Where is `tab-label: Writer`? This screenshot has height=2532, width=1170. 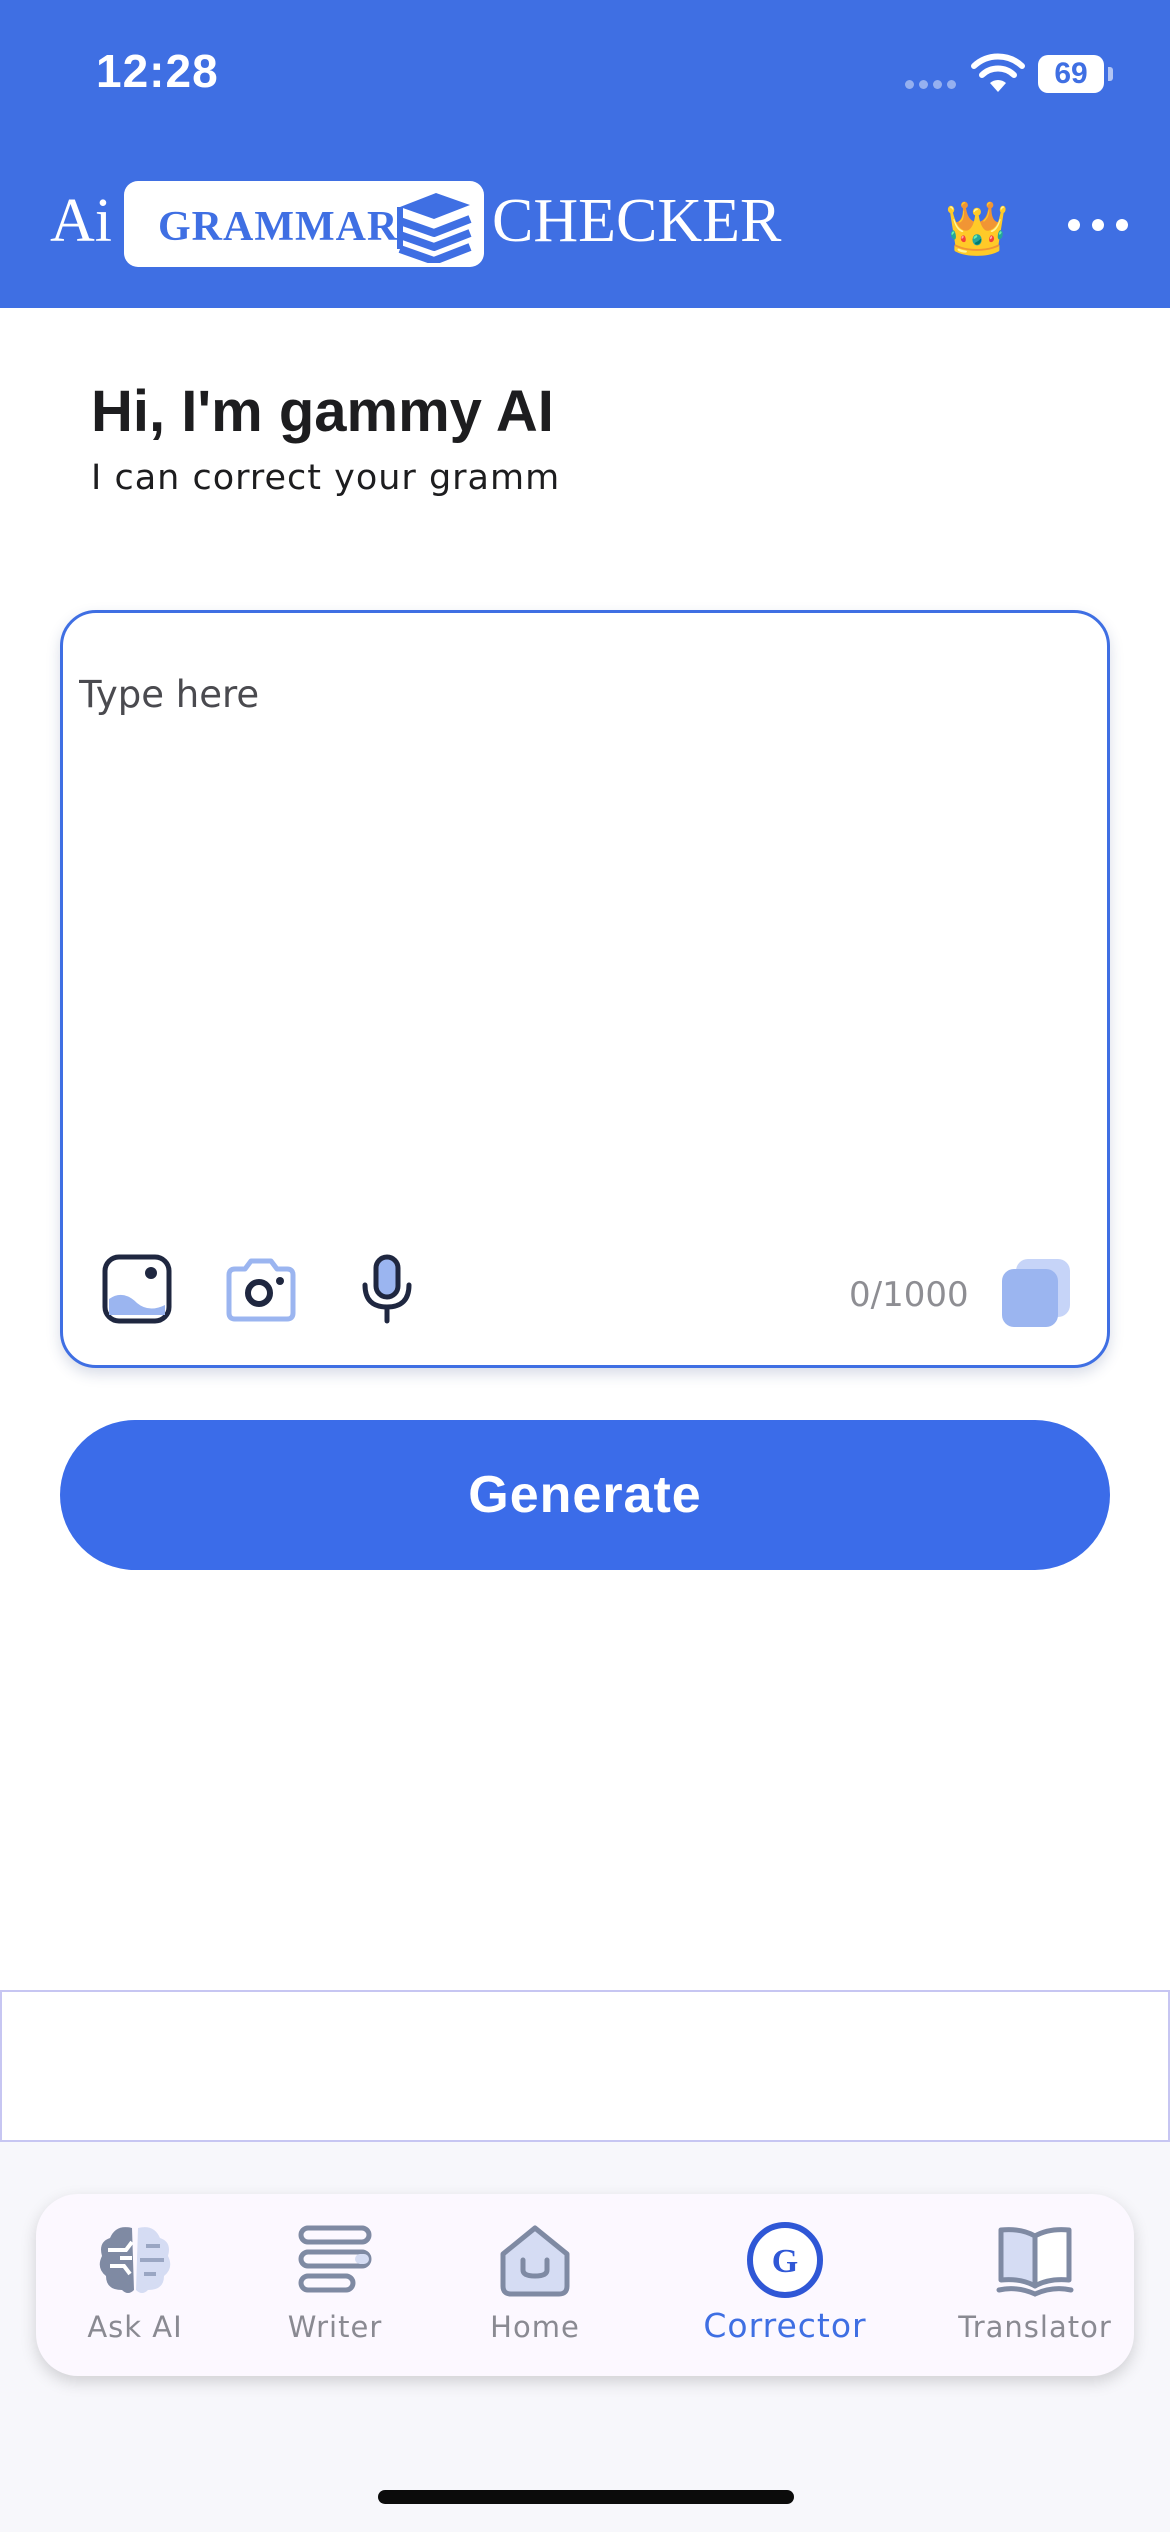 tab-label: Writer is located at coordinates (335, 2327).